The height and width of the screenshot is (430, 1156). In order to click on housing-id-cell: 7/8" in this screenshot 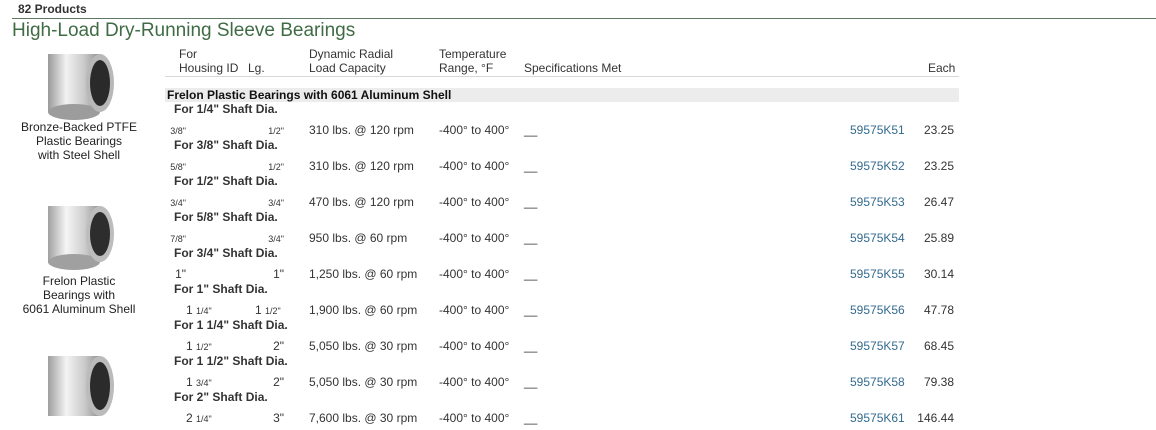, I will do `click(178, 239)`.